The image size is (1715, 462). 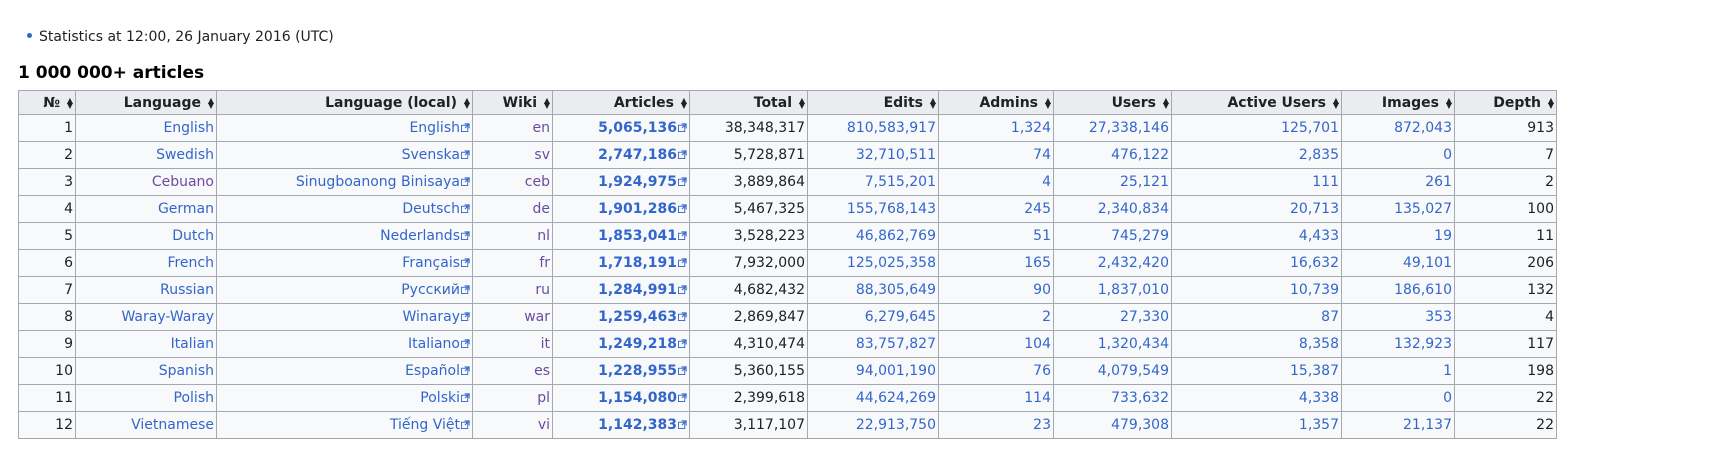 What do you see at coordinates (1046, 182) in the screenshot?
I see `admins-link: 4` at bounding box center [1046, 182].